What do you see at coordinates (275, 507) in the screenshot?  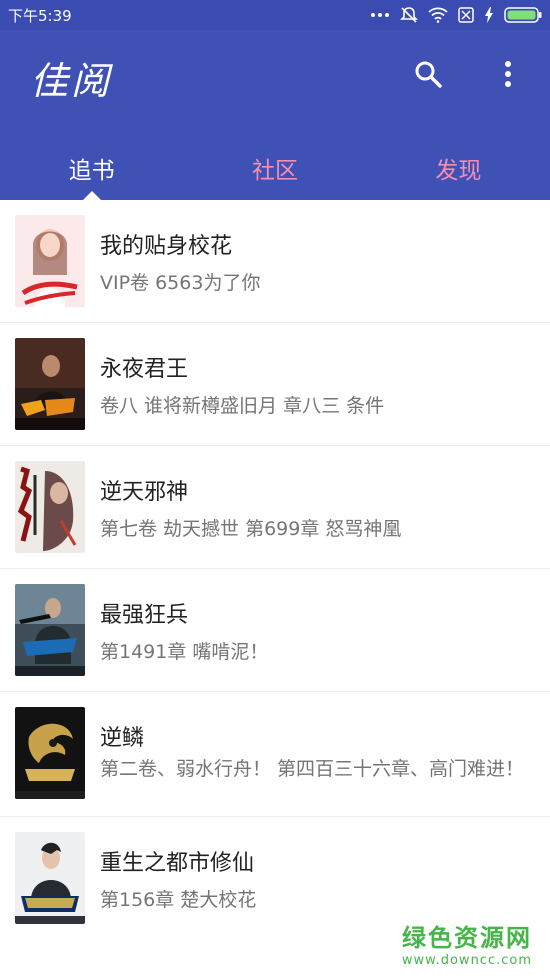 I see `list-item: 逆天邪神 第七卷 劫天撼世 第699章 怒骂神凰` at bounding box center [275, 507].